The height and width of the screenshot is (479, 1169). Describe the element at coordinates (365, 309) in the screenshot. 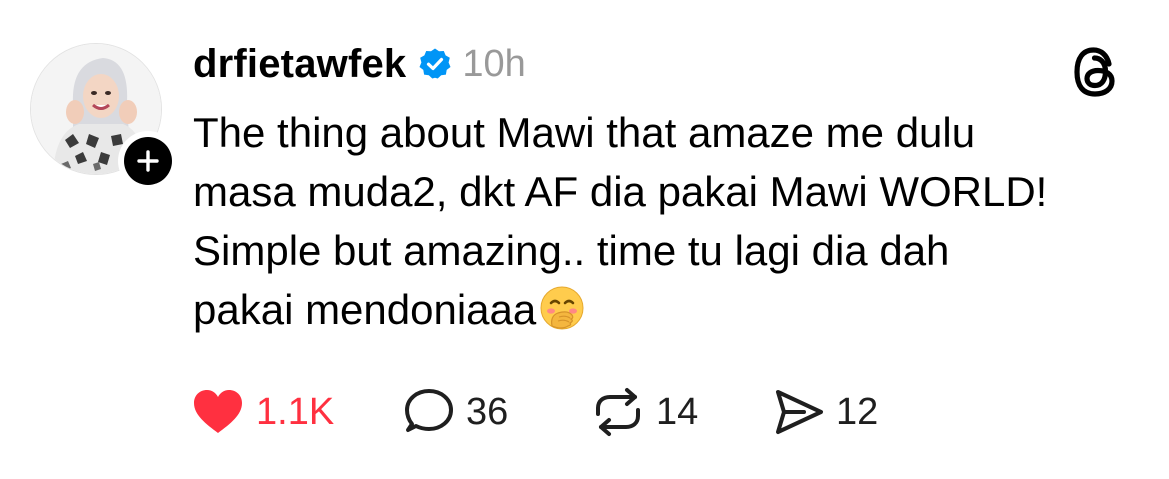

I see `post-text-line-4-text: pakai mendoniaaa` at that location.